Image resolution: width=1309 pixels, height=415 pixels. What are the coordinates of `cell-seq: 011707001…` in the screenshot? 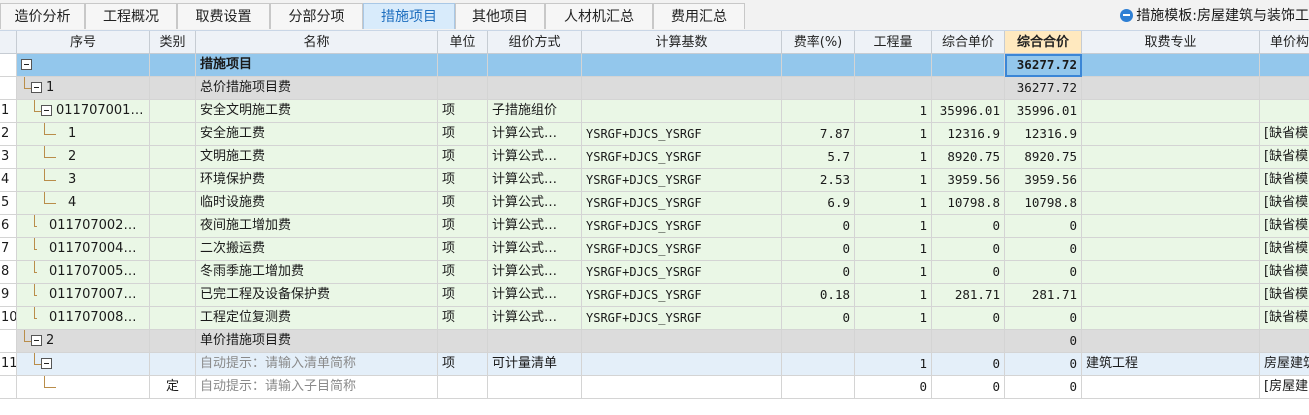 It's located at (83, 111).